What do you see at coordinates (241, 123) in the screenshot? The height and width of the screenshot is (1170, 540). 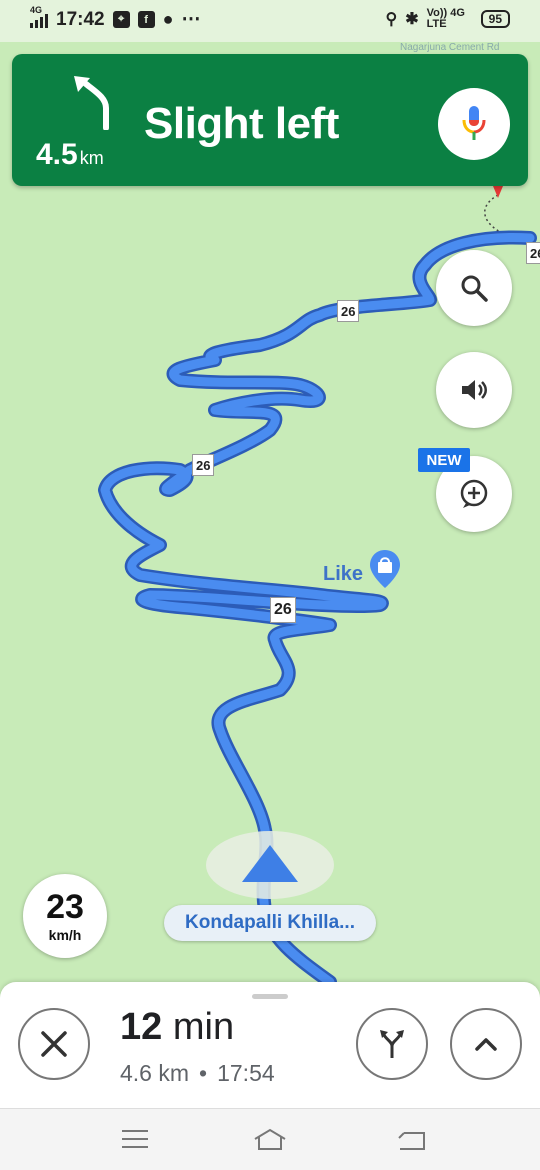 I see `turn-instruction: Slight left` at bounding box center [241, 123].